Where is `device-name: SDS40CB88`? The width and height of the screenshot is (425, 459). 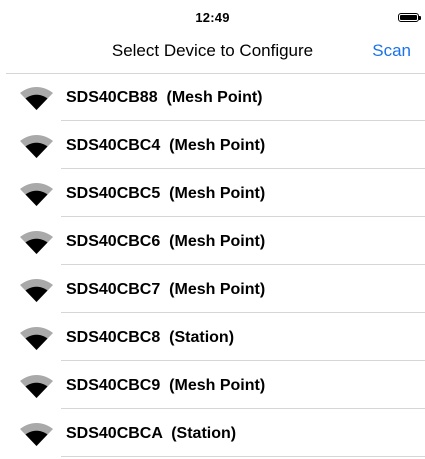 device-name: SDS40CB88 is located at coordinates (112, 97).